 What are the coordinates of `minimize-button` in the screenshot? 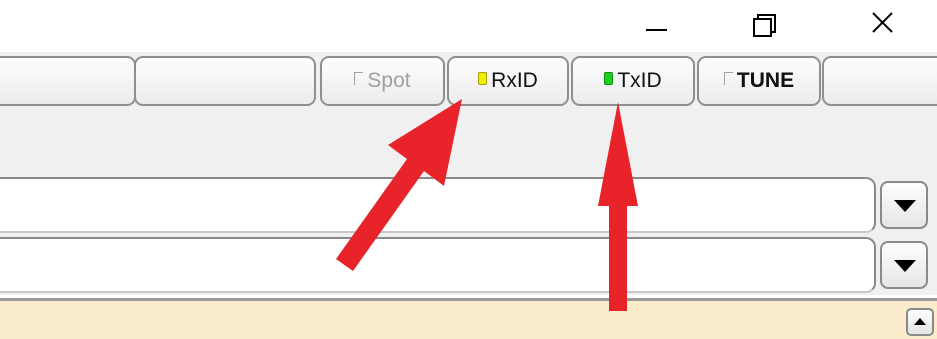 It's located at (655, 26).